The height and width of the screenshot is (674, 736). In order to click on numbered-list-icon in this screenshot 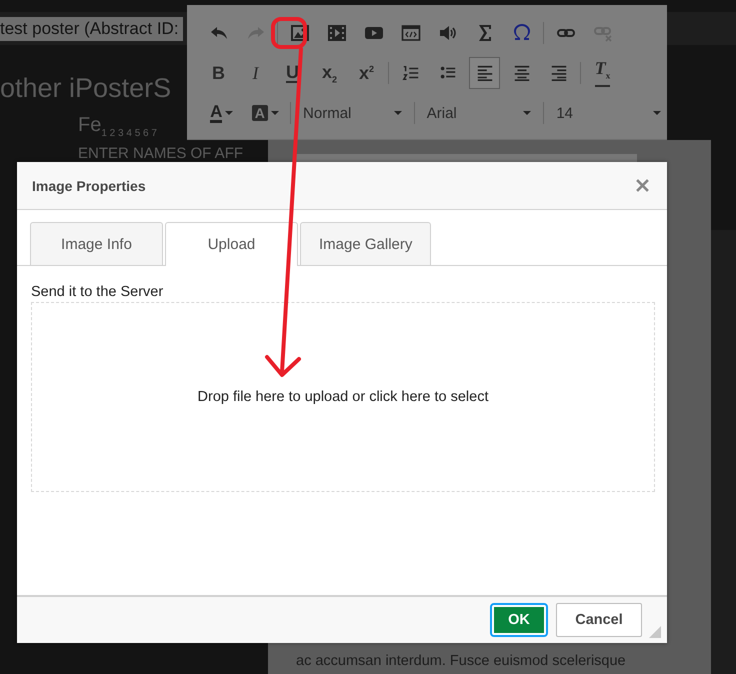, I will do `click(411, 73)`.